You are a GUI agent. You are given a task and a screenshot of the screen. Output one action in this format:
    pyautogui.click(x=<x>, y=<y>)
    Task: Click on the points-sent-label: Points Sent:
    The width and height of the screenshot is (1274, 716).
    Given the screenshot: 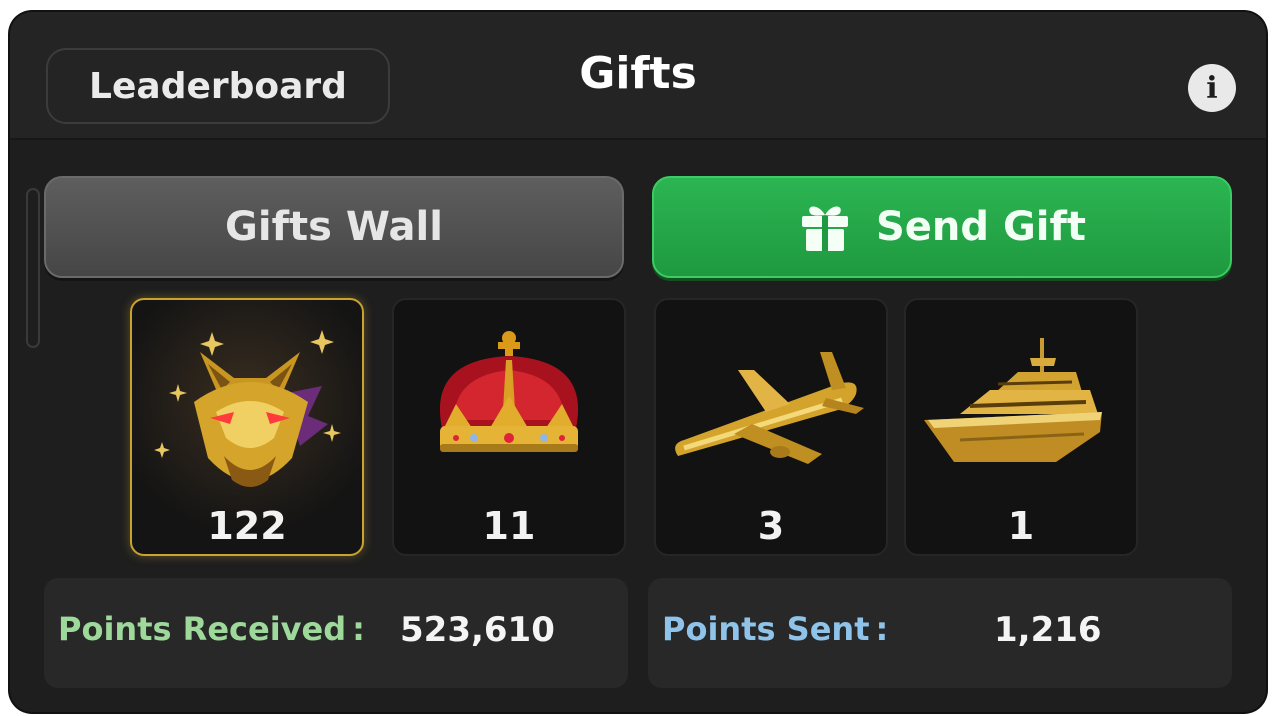 What is the action you would take?
    pyautogui.click(x=775, y=629)
    